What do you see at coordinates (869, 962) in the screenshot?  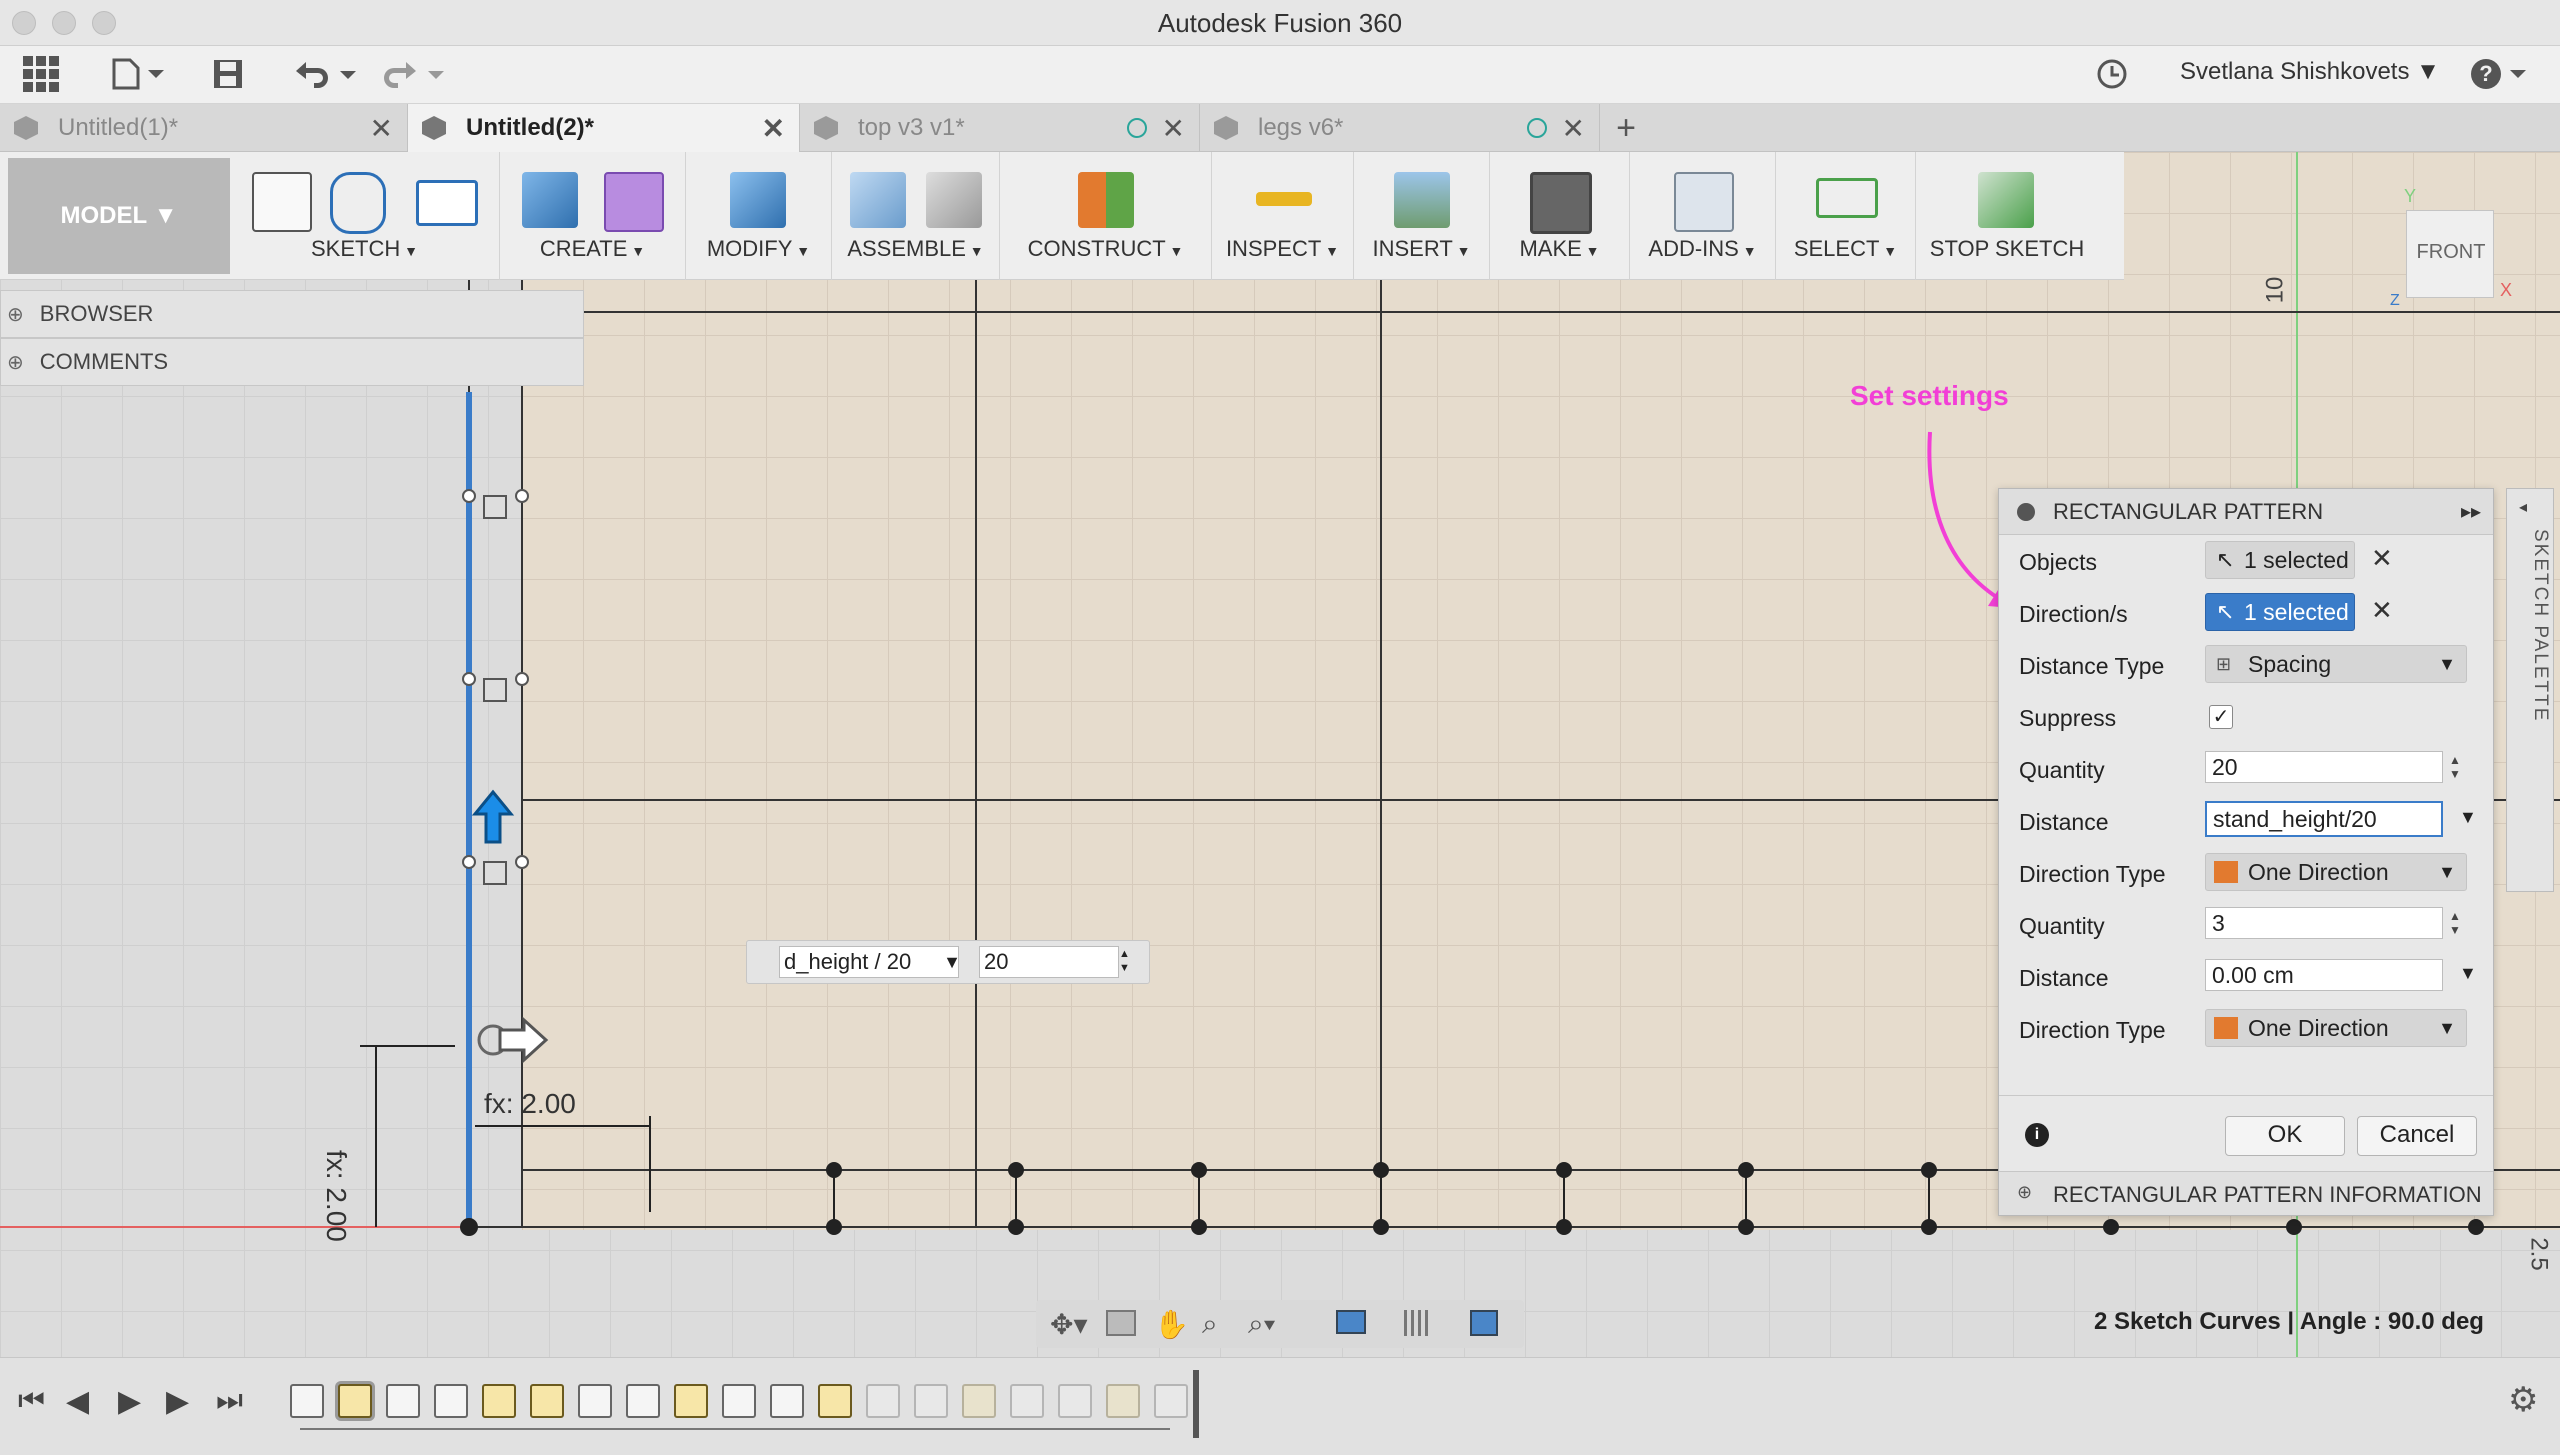 I see `inline-expression-field: d_height / 20` at bounding box center [869, 962].